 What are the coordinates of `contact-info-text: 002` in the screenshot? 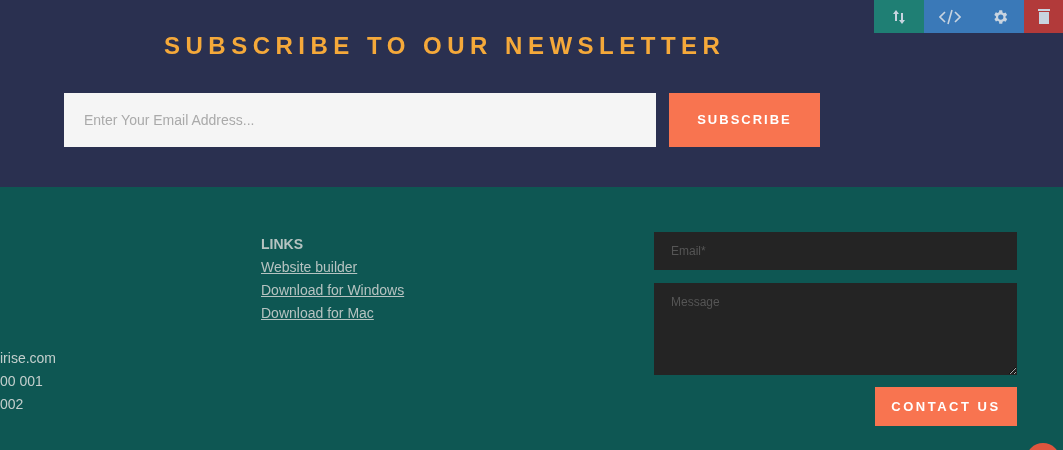 It's located at (12, 404).